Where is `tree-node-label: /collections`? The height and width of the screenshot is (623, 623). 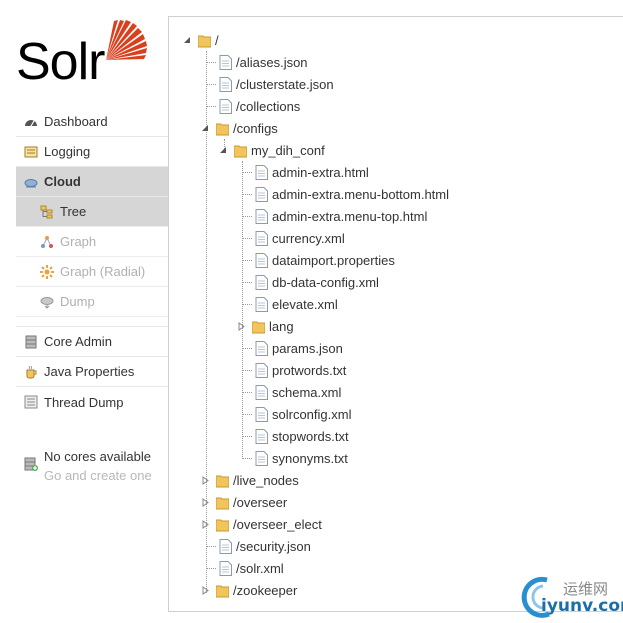
tree-node-label: /collections is located at coordinates (268, 106).